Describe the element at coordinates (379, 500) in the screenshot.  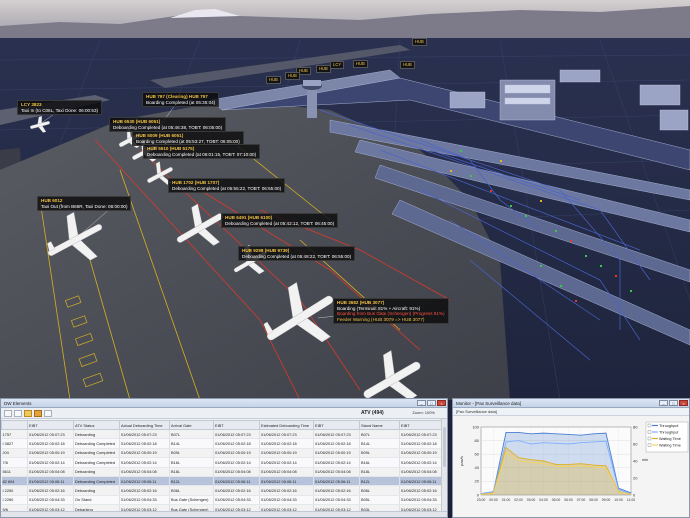
I see `table-cell: B05L` at that location.